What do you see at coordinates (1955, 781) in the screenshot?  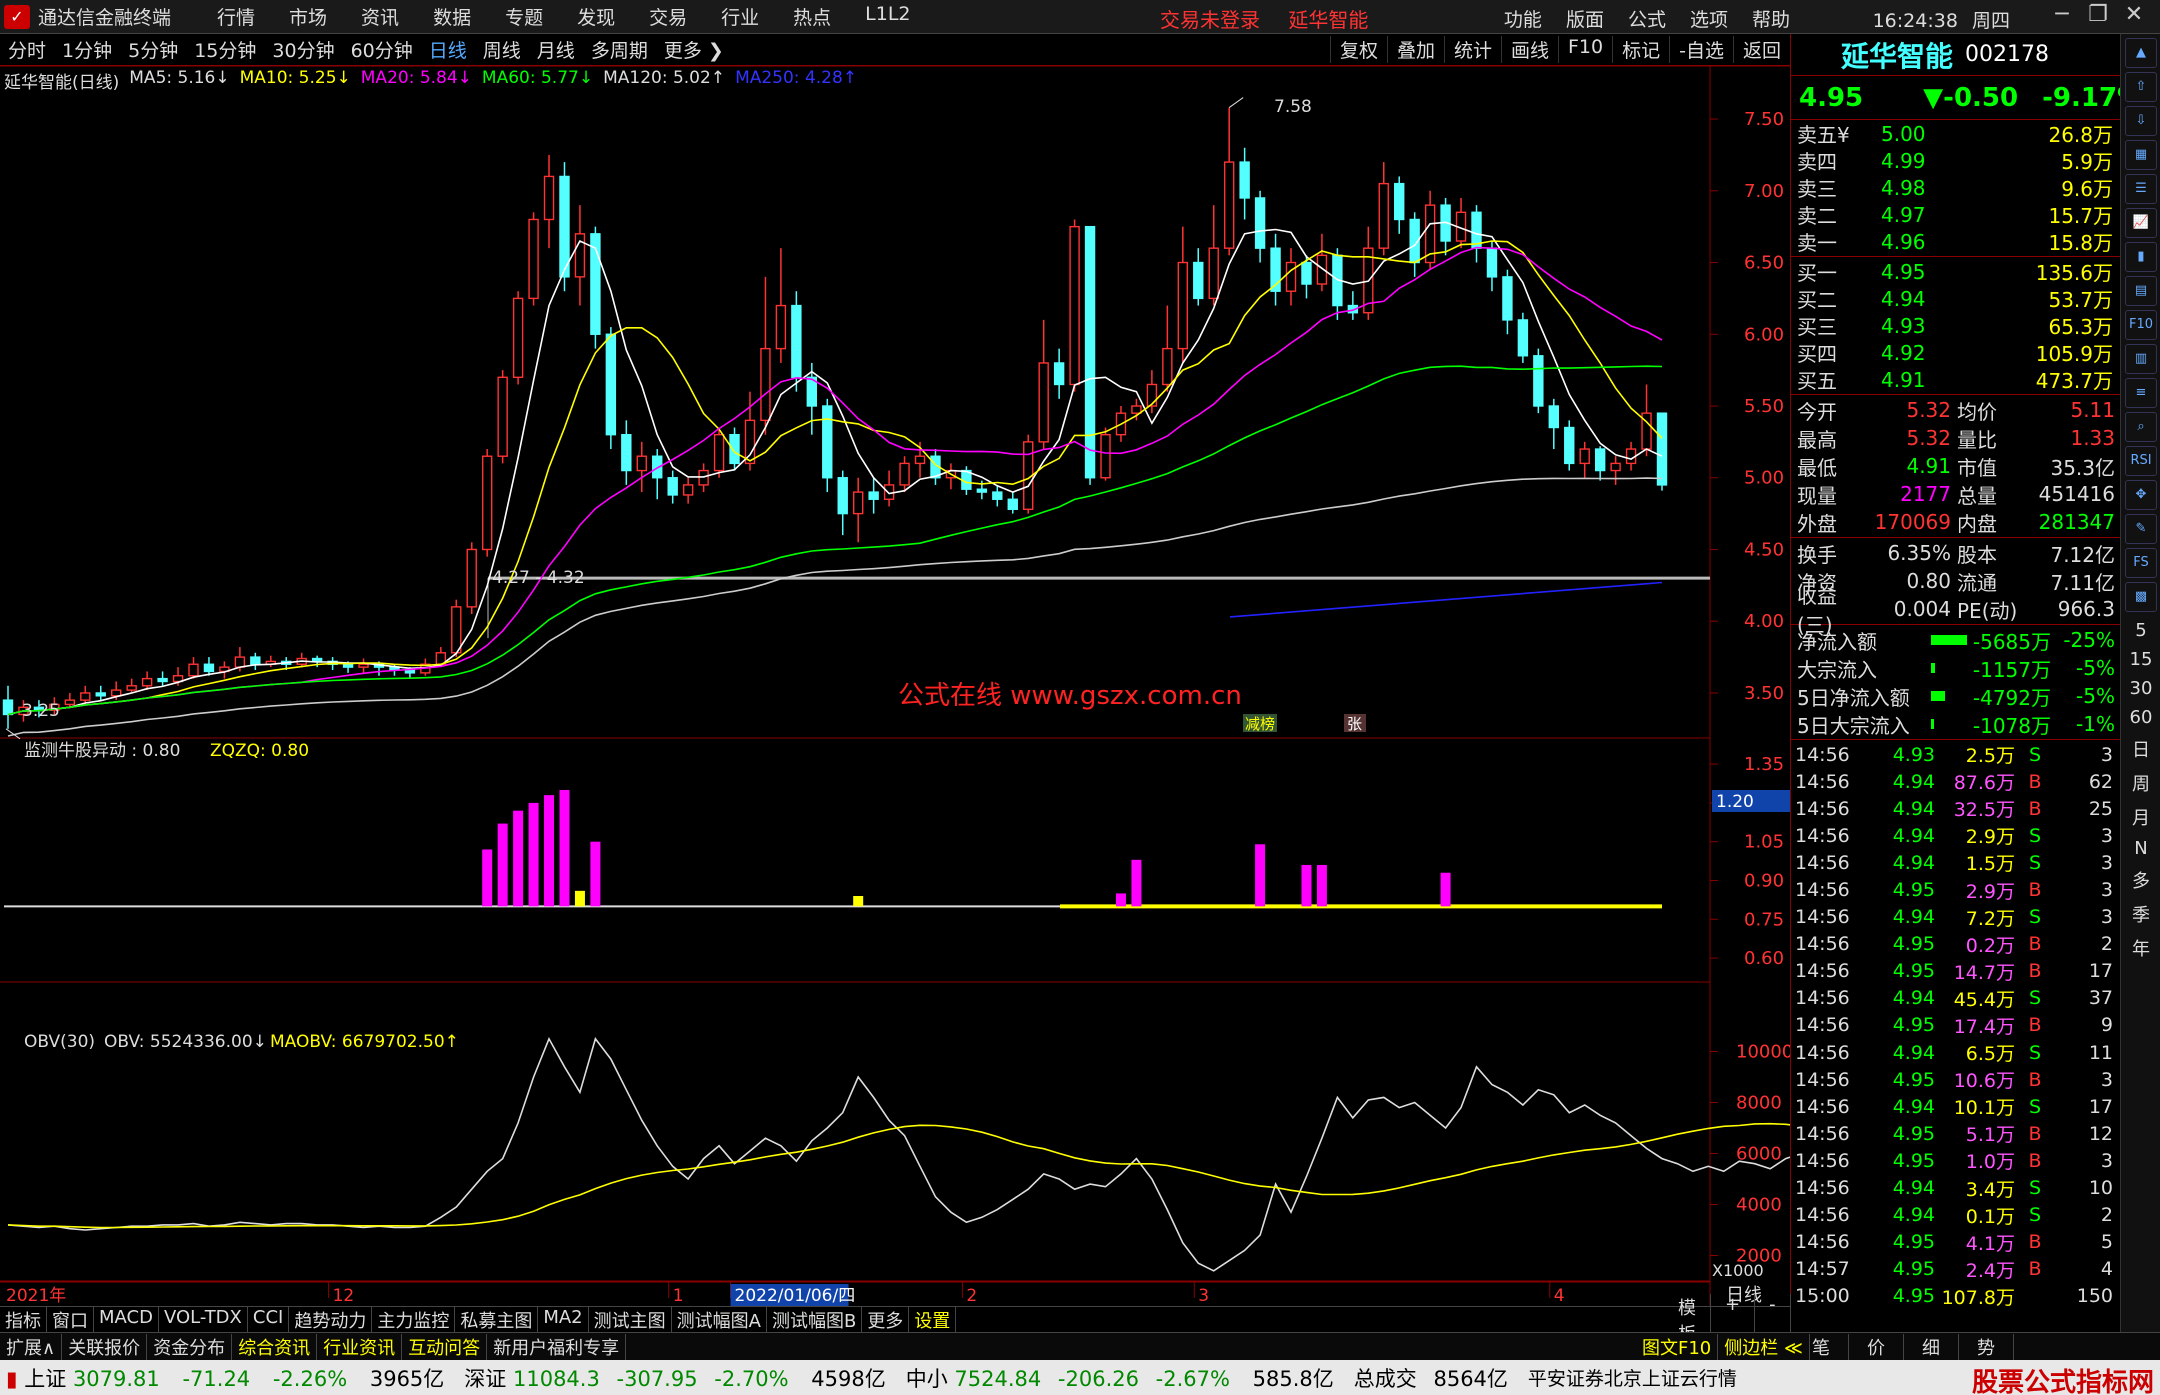 I see `tick-row: 14:56 4.94 87.6万 B 62` at bounding box center [1955, 781].